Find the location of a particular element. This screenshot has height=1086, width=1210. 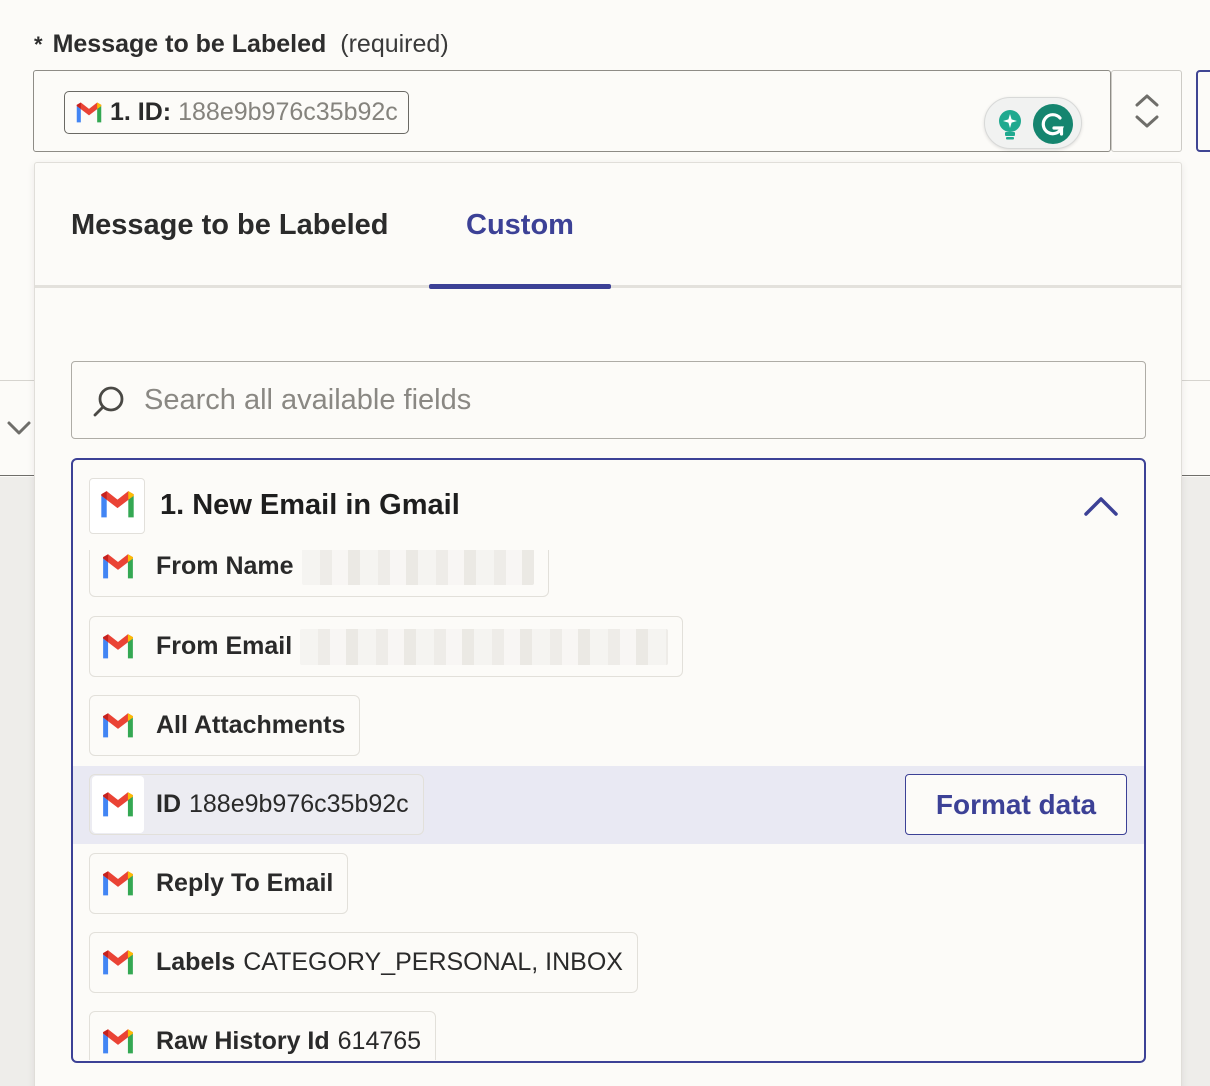

field-key: Labels is located at coordinates (196, 962).